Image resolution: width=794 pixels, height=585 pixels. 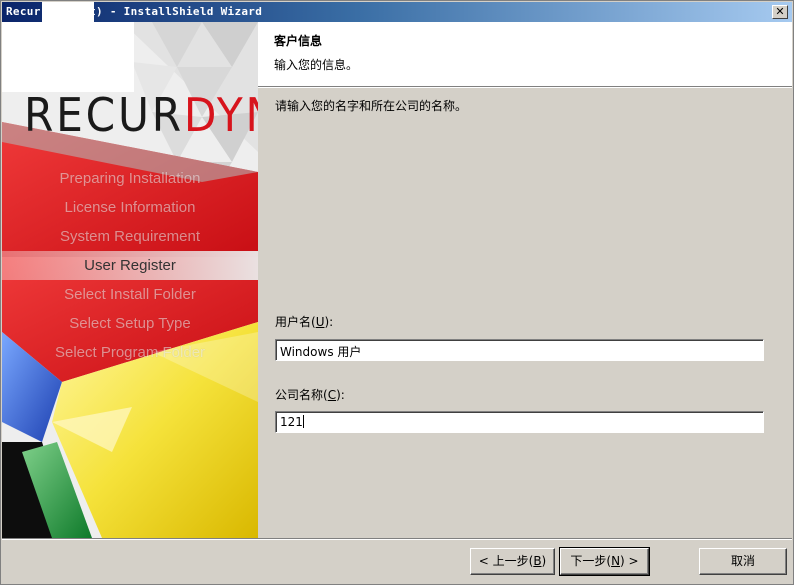 What do you see at coordinates (397, 12) in the screenshot?
I see `title-bar: Recur (64-bit) - InstallShield Wizard ✕` at bounding box center [397, 12].